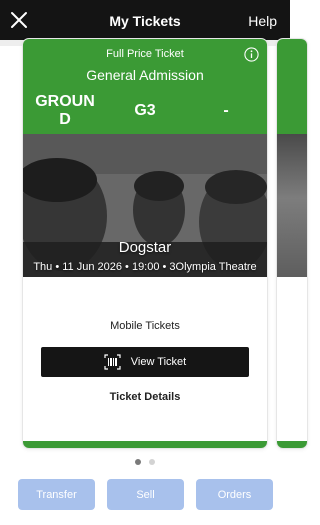 The height and width of the screenshot is (525, 320). What do you see at coordinates (145, 247) in the screenshot?
I see `event-name: Dogstar` at bounding box center [145, 247].